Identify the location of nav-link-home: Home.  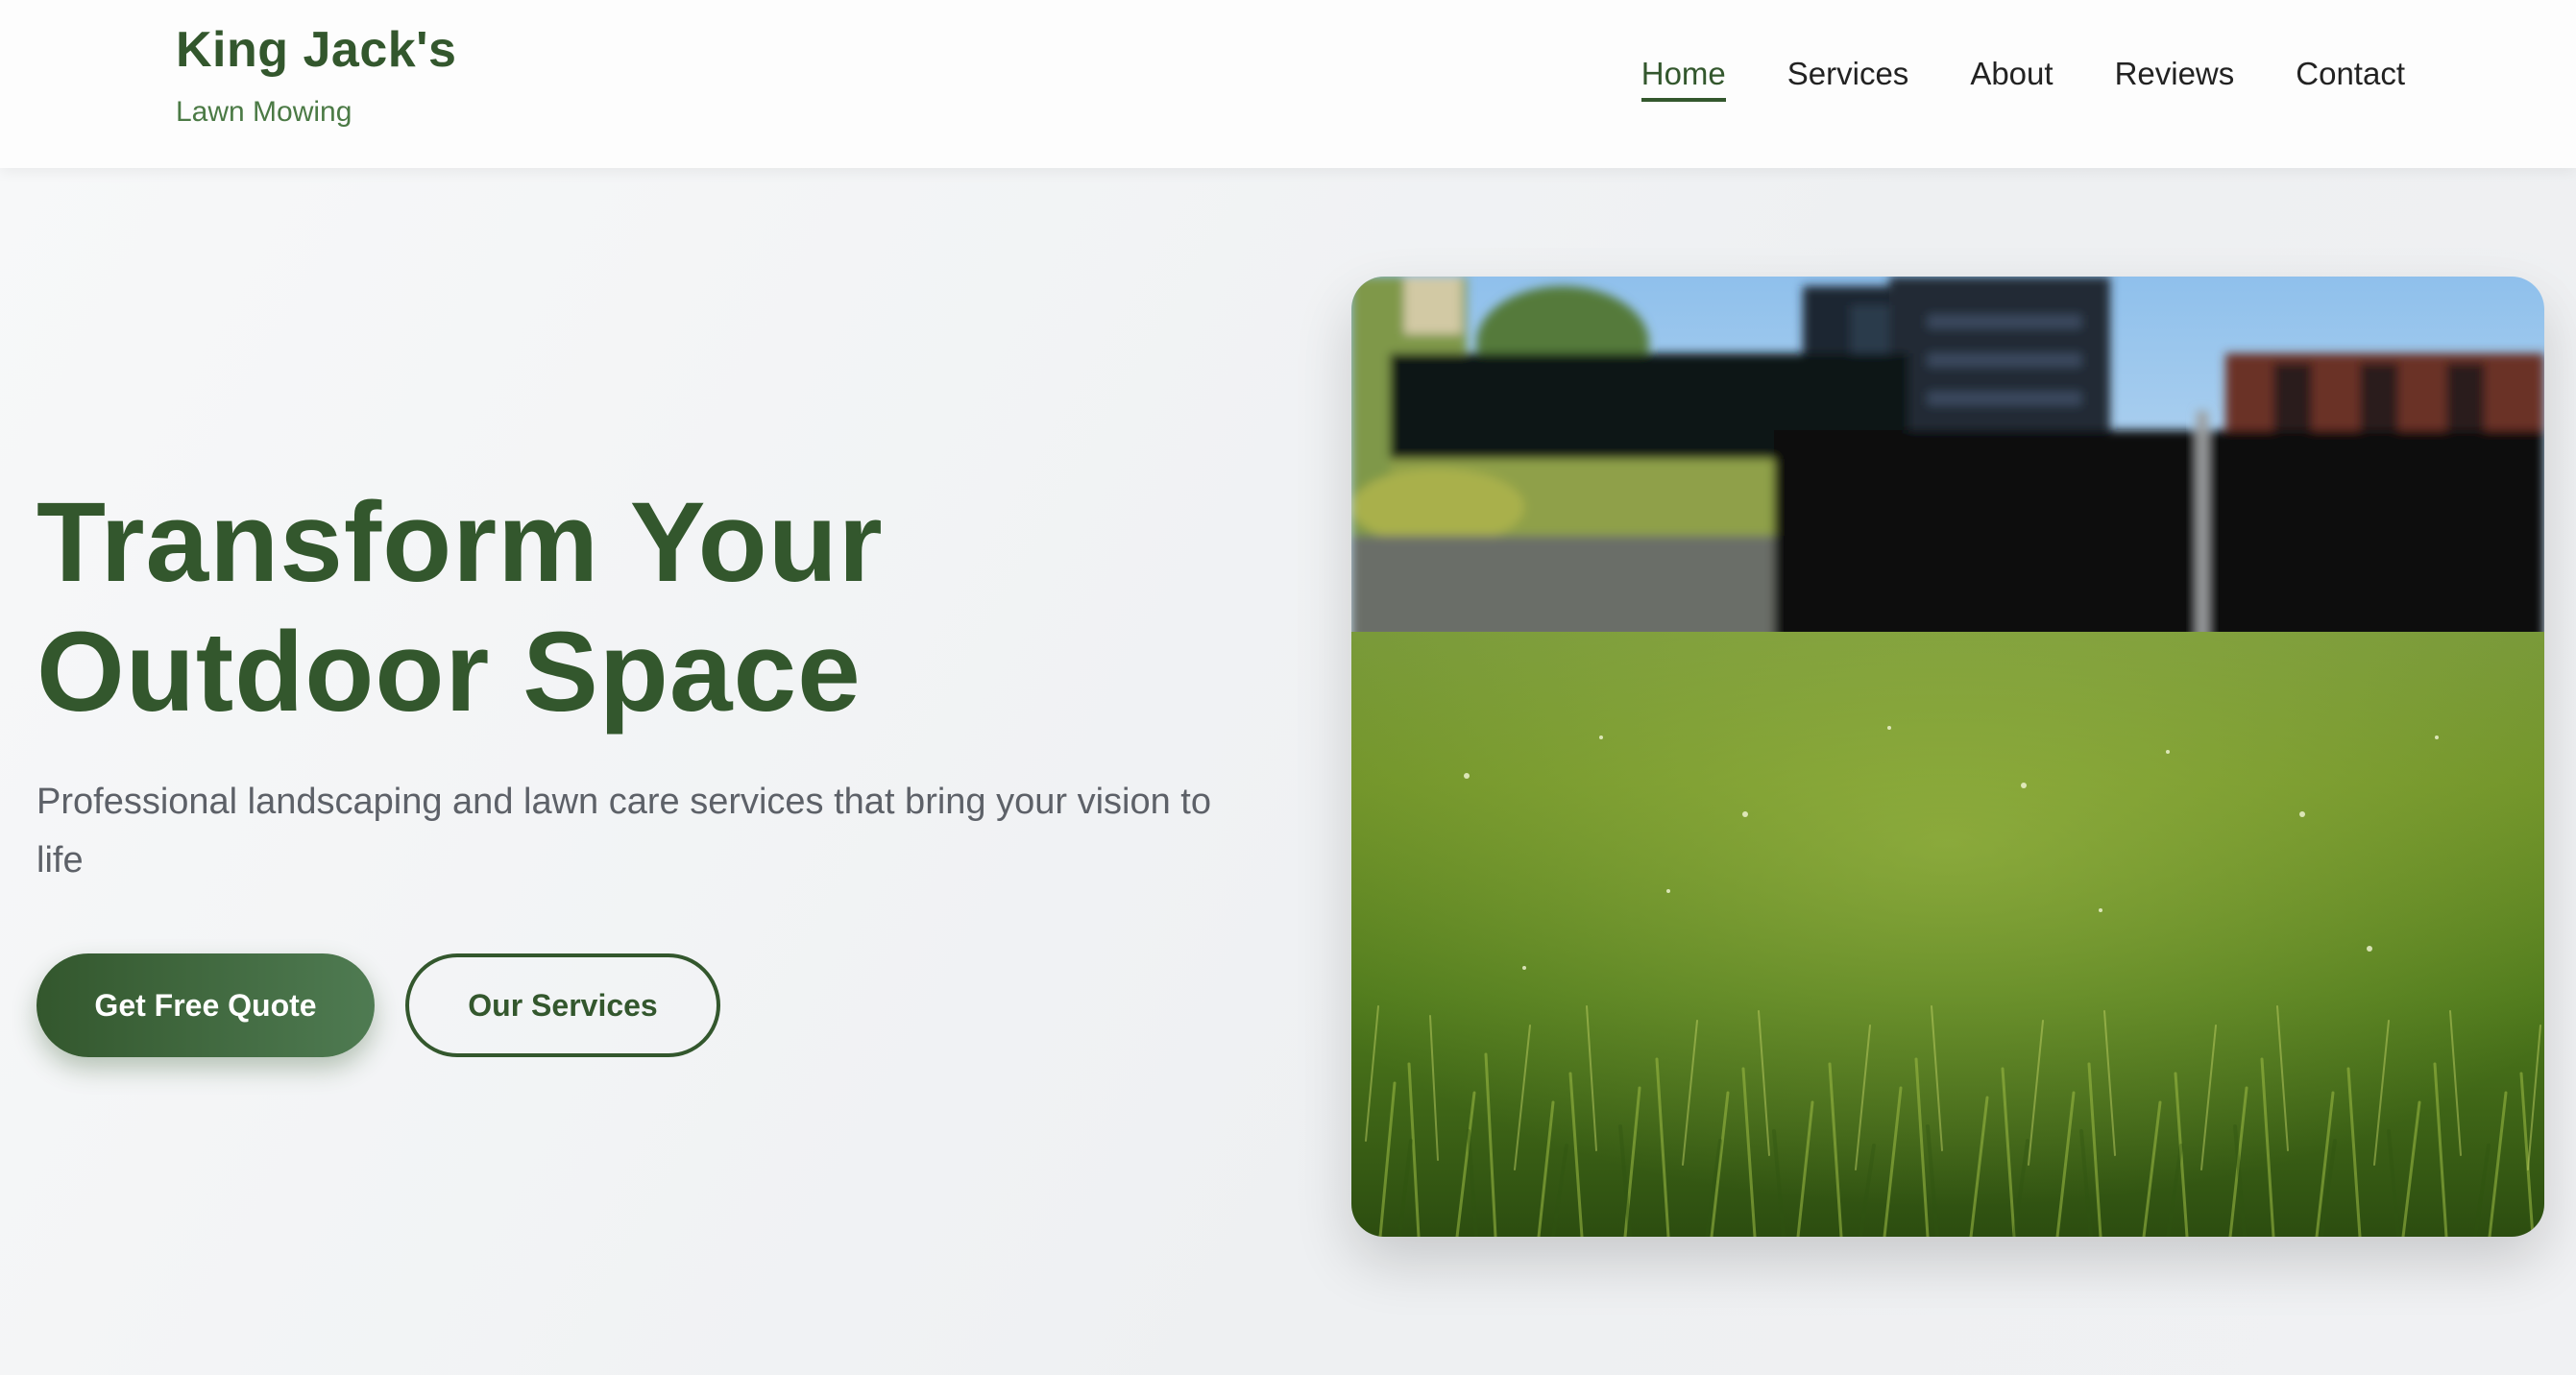
(1683, 79).